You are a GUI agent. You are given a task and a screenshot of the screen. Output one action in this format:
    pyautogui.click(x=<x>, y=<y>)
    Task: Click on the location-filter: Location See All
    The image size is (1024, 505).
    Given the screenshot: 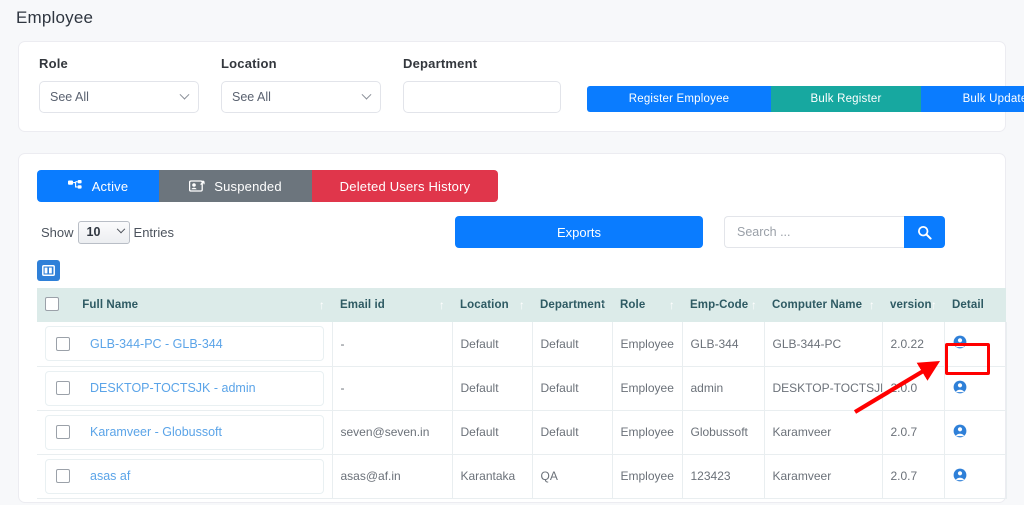 What is the action you would take?
    pyautogui.click(x=301, y=84)
    